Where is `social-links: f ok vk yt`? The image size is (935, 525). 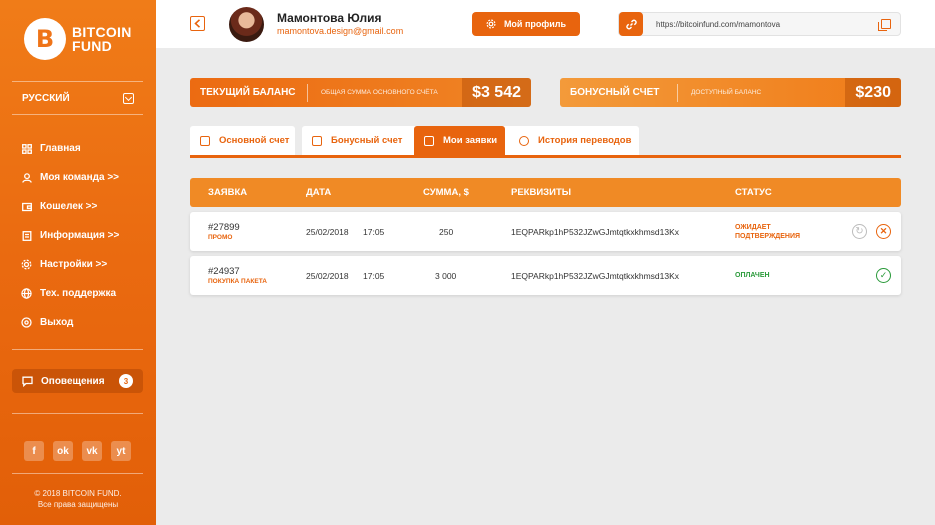
social-links: f ok vk yt is located at coordinates (77, 451).